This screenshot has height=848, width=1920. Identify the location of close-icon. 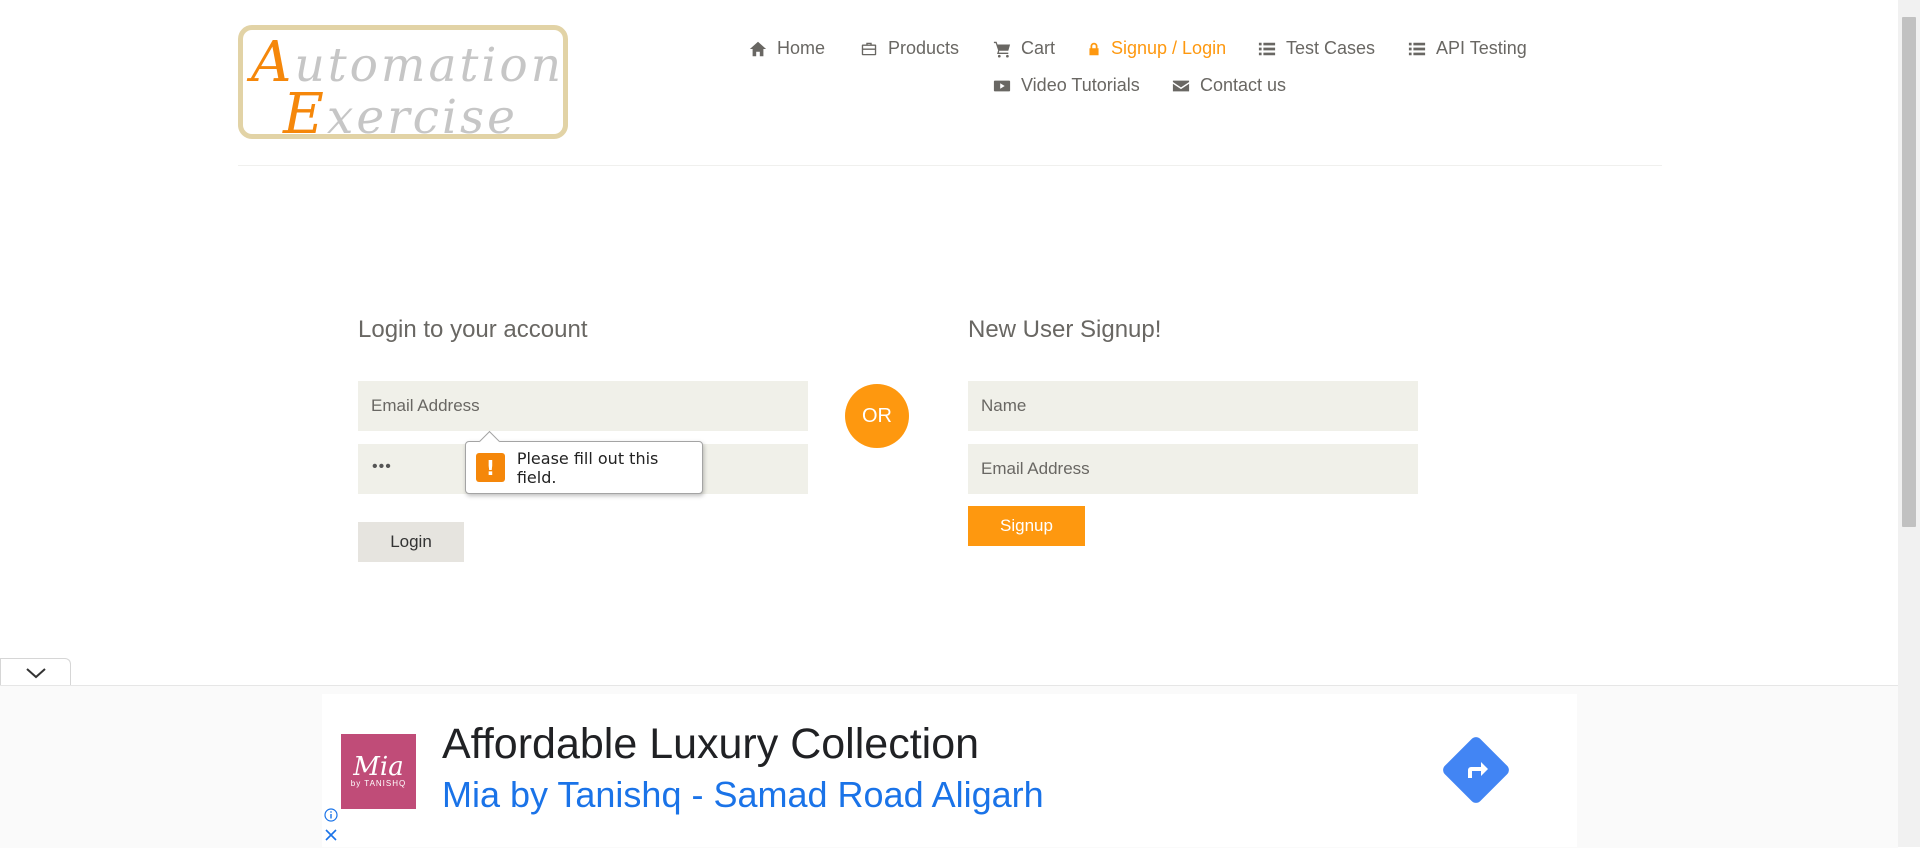
(331, 835).